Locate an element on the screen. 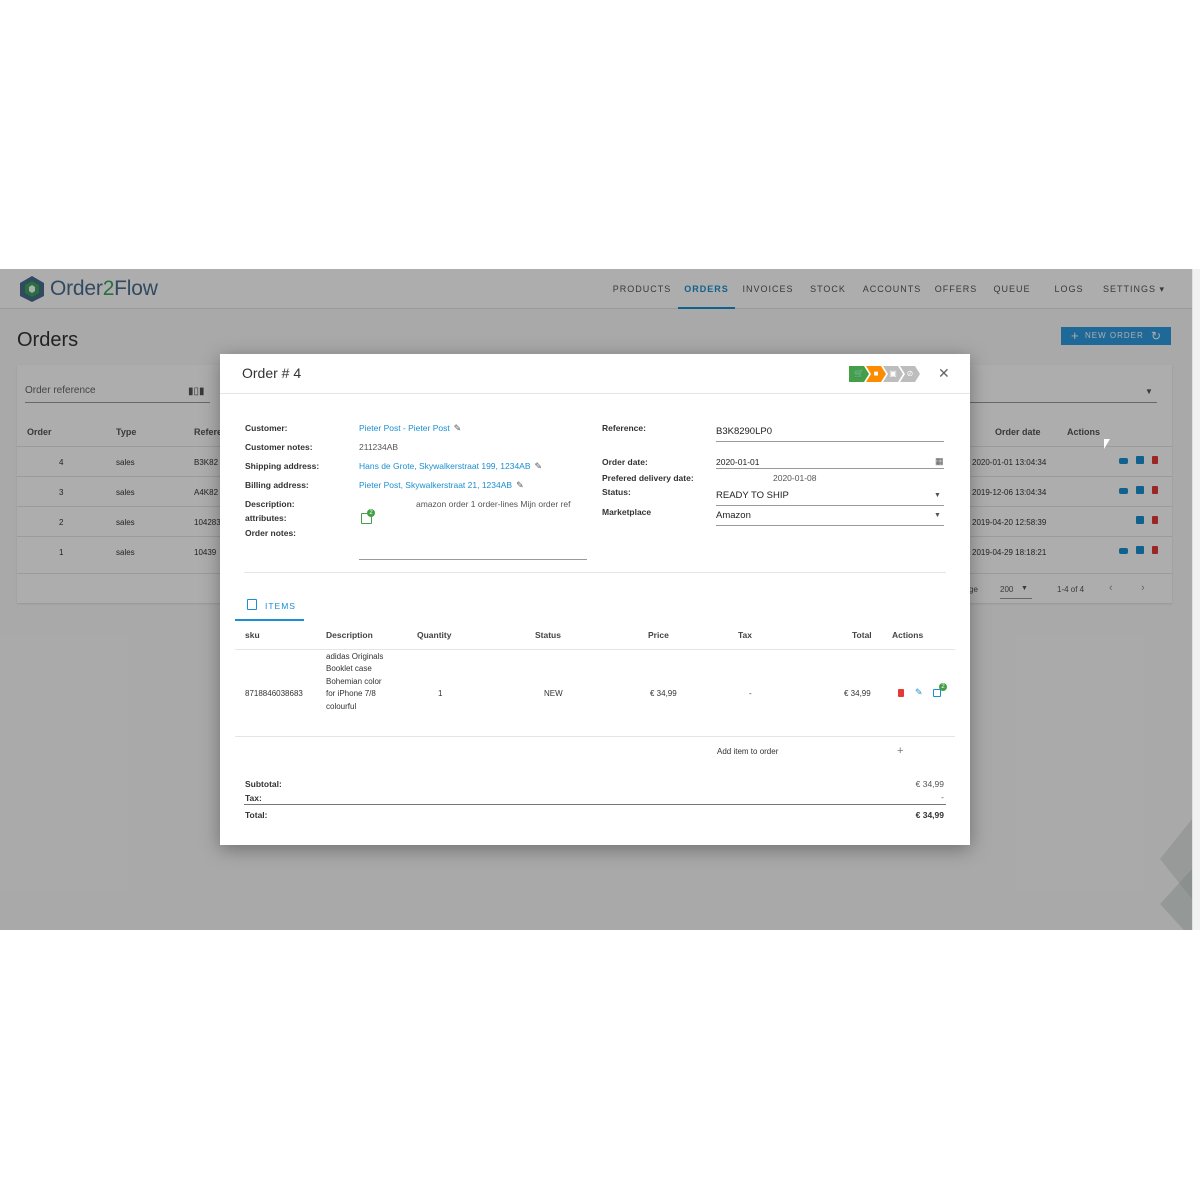 The image size is (1200, 1200). customer-value-row: Pieter Post - Pieter Post ✎ is located at coordinates (410, 428).